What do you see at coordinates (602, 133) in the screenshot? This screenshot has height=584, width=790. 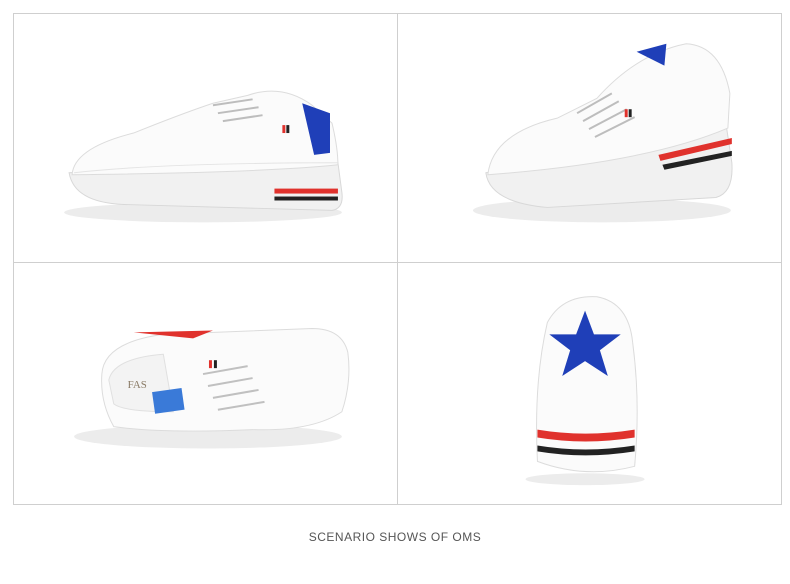 I see `sneaker-three-quarter-illustration` at bounding box center [602, 133].